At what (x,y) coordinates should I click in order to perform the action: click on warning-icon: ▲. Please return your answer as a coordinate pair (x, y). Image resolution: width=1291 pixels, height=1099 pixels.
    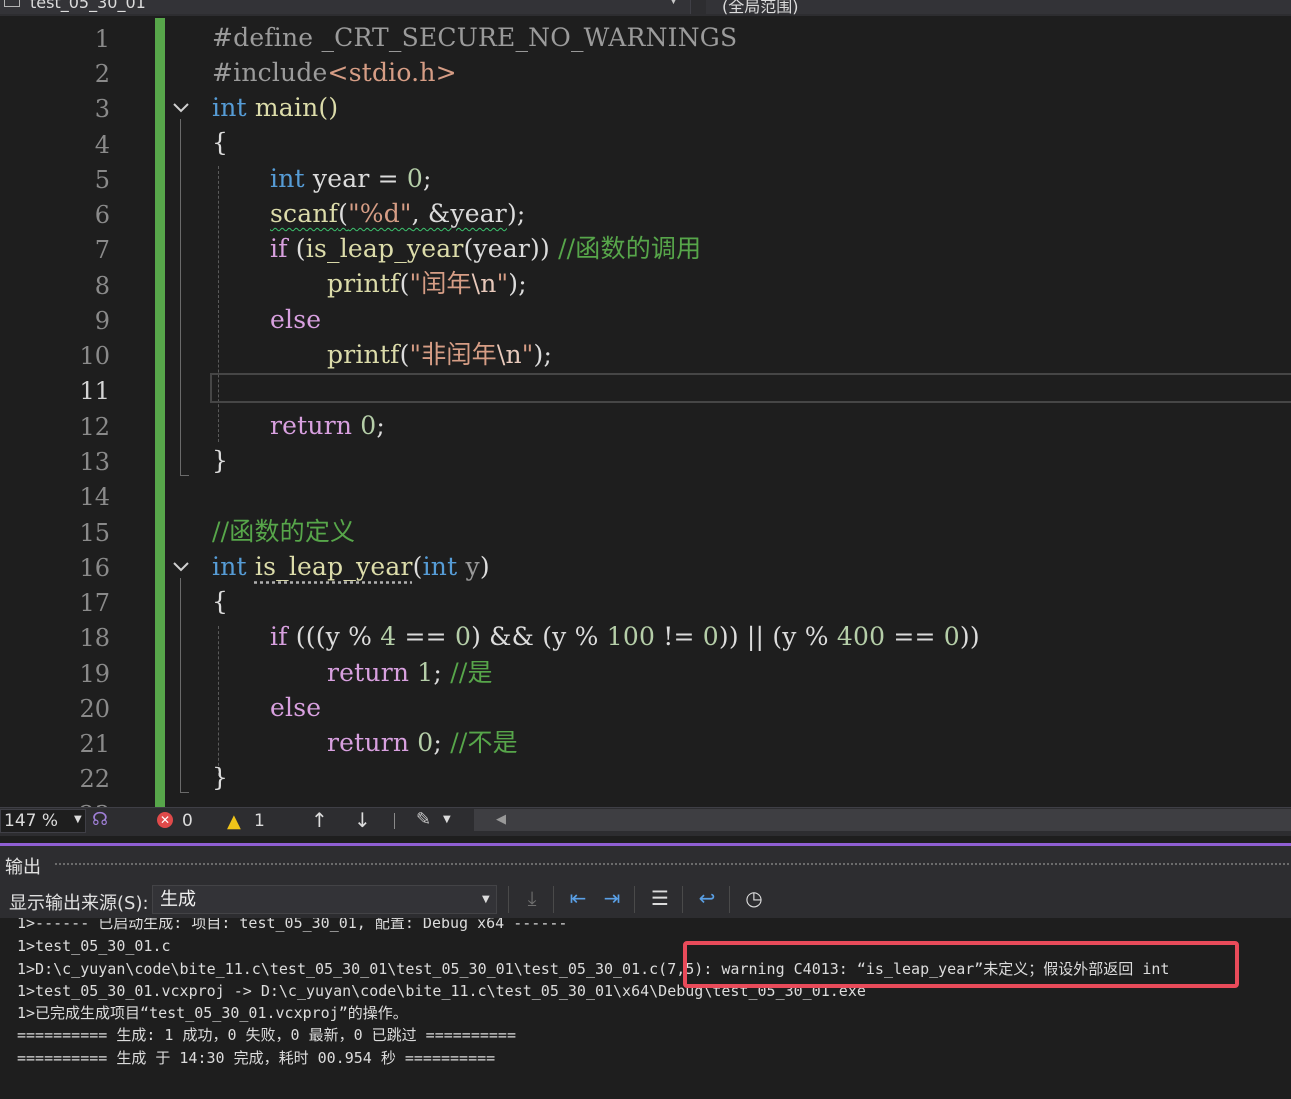
    Looking at the image, I should click on (234, 821).